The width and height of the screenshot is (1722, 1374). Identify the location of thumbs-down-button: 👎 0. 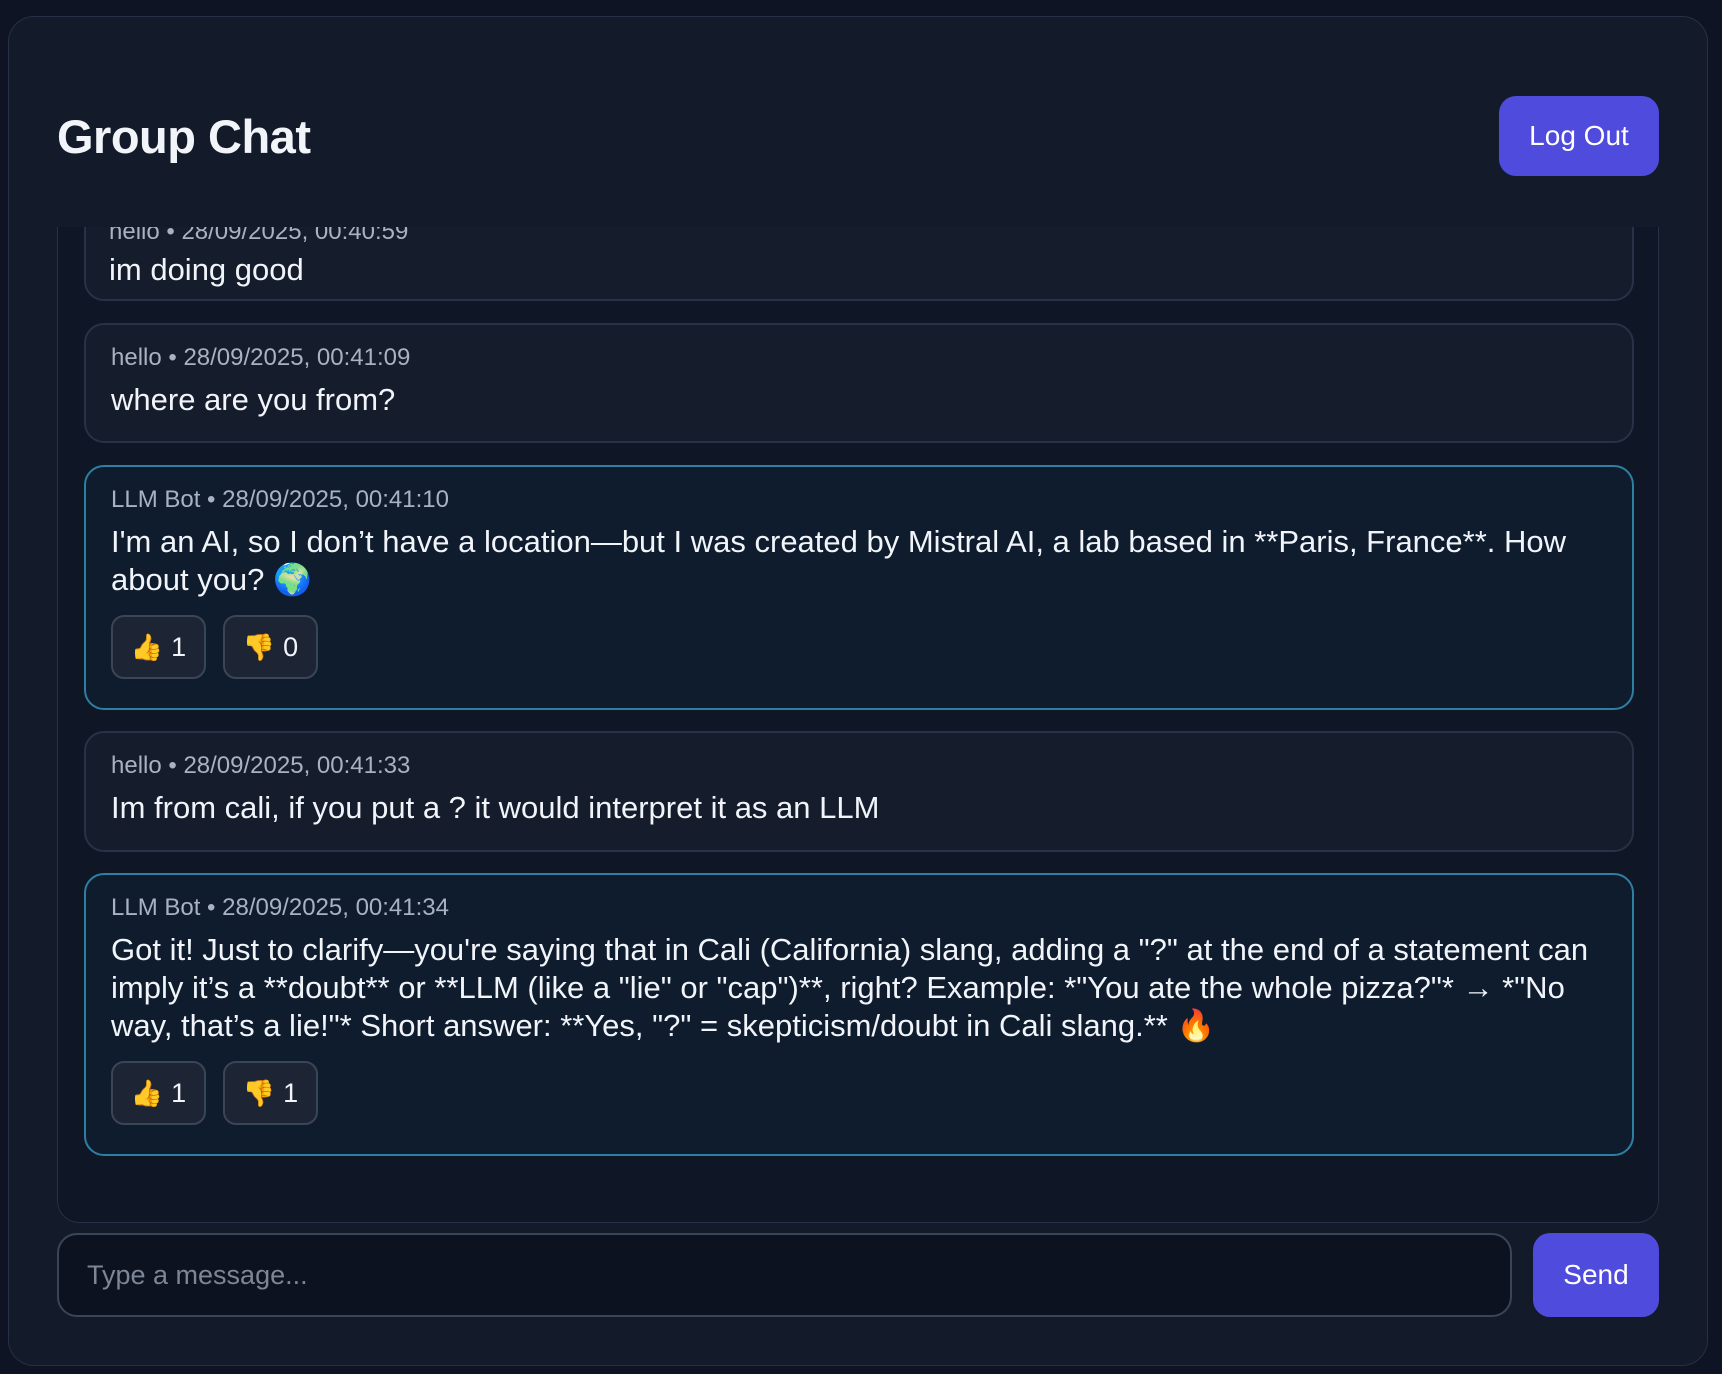
(270, 647).